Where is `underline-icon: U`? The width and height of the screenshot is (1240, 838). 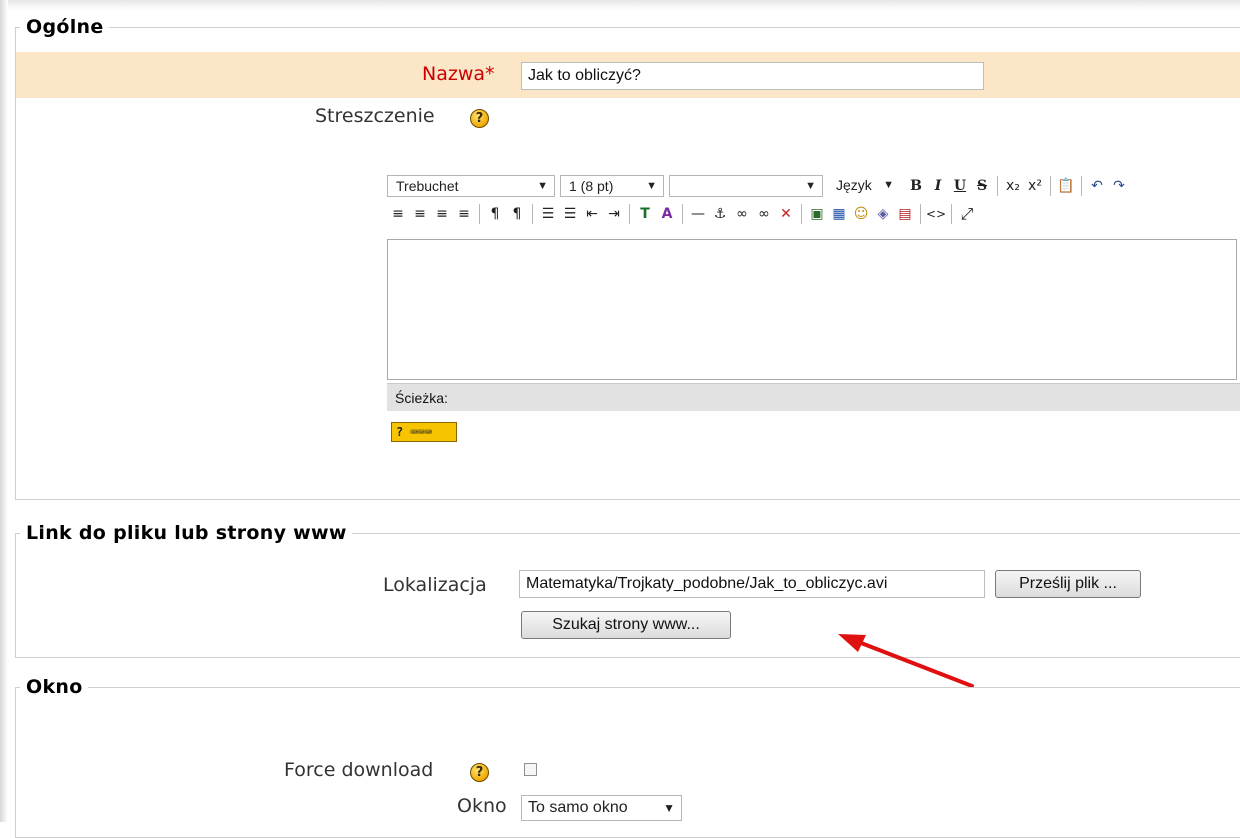 underline-icon: U is located at coordinates (960, 186).